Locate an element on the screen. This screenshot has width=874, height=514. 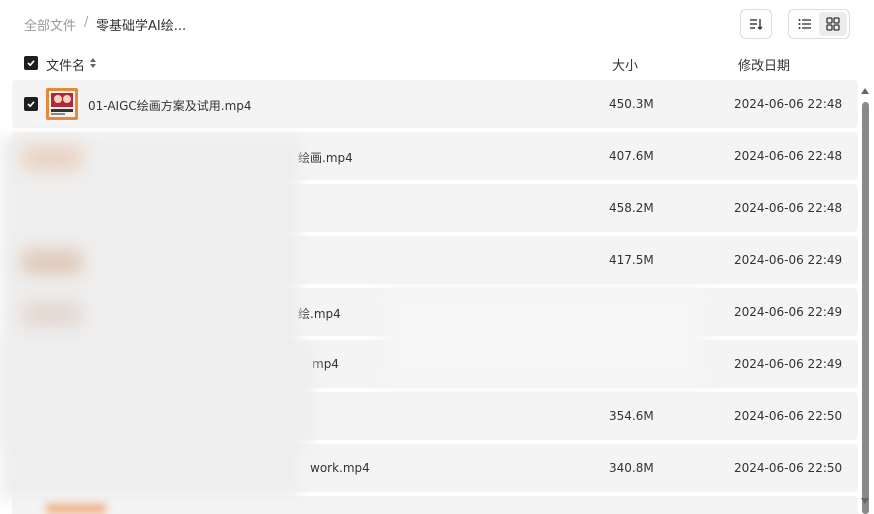
sort-button is located at coordinates (756, 24).